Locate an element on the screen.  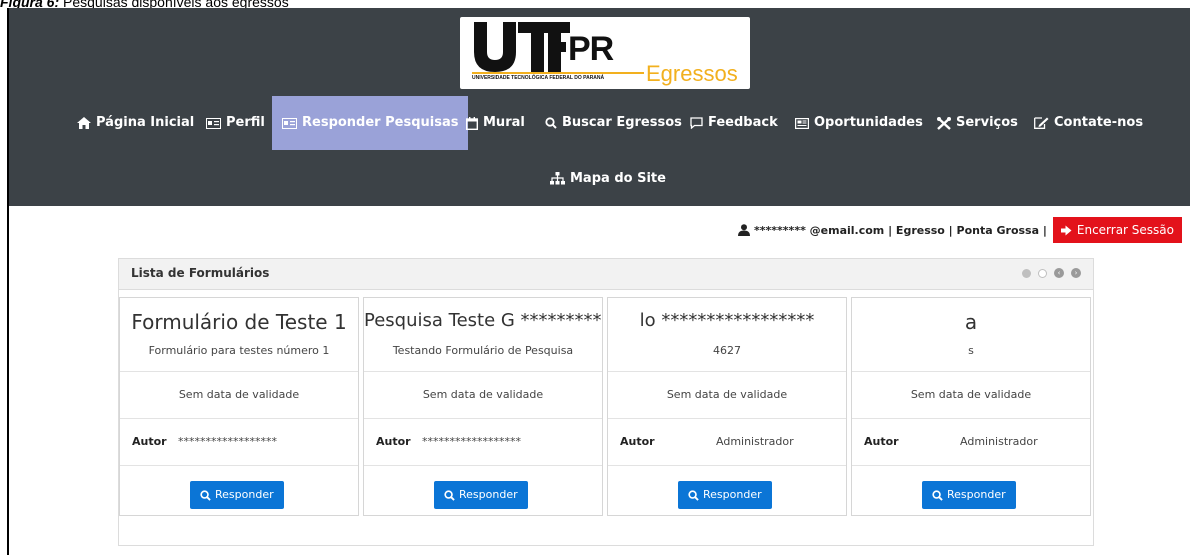
nav-label: Perfil is located at coordinates (245, 122).